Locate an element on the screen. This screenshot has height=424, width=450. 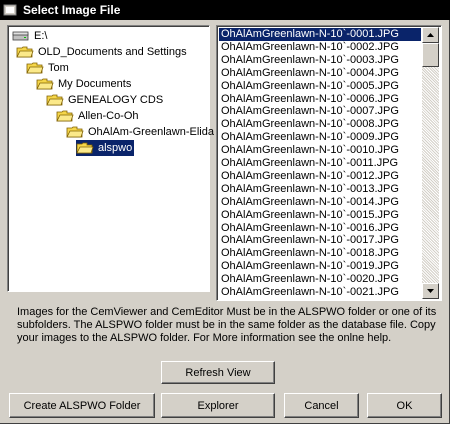
arrow-up-icon is located at coordinates (430, 35).